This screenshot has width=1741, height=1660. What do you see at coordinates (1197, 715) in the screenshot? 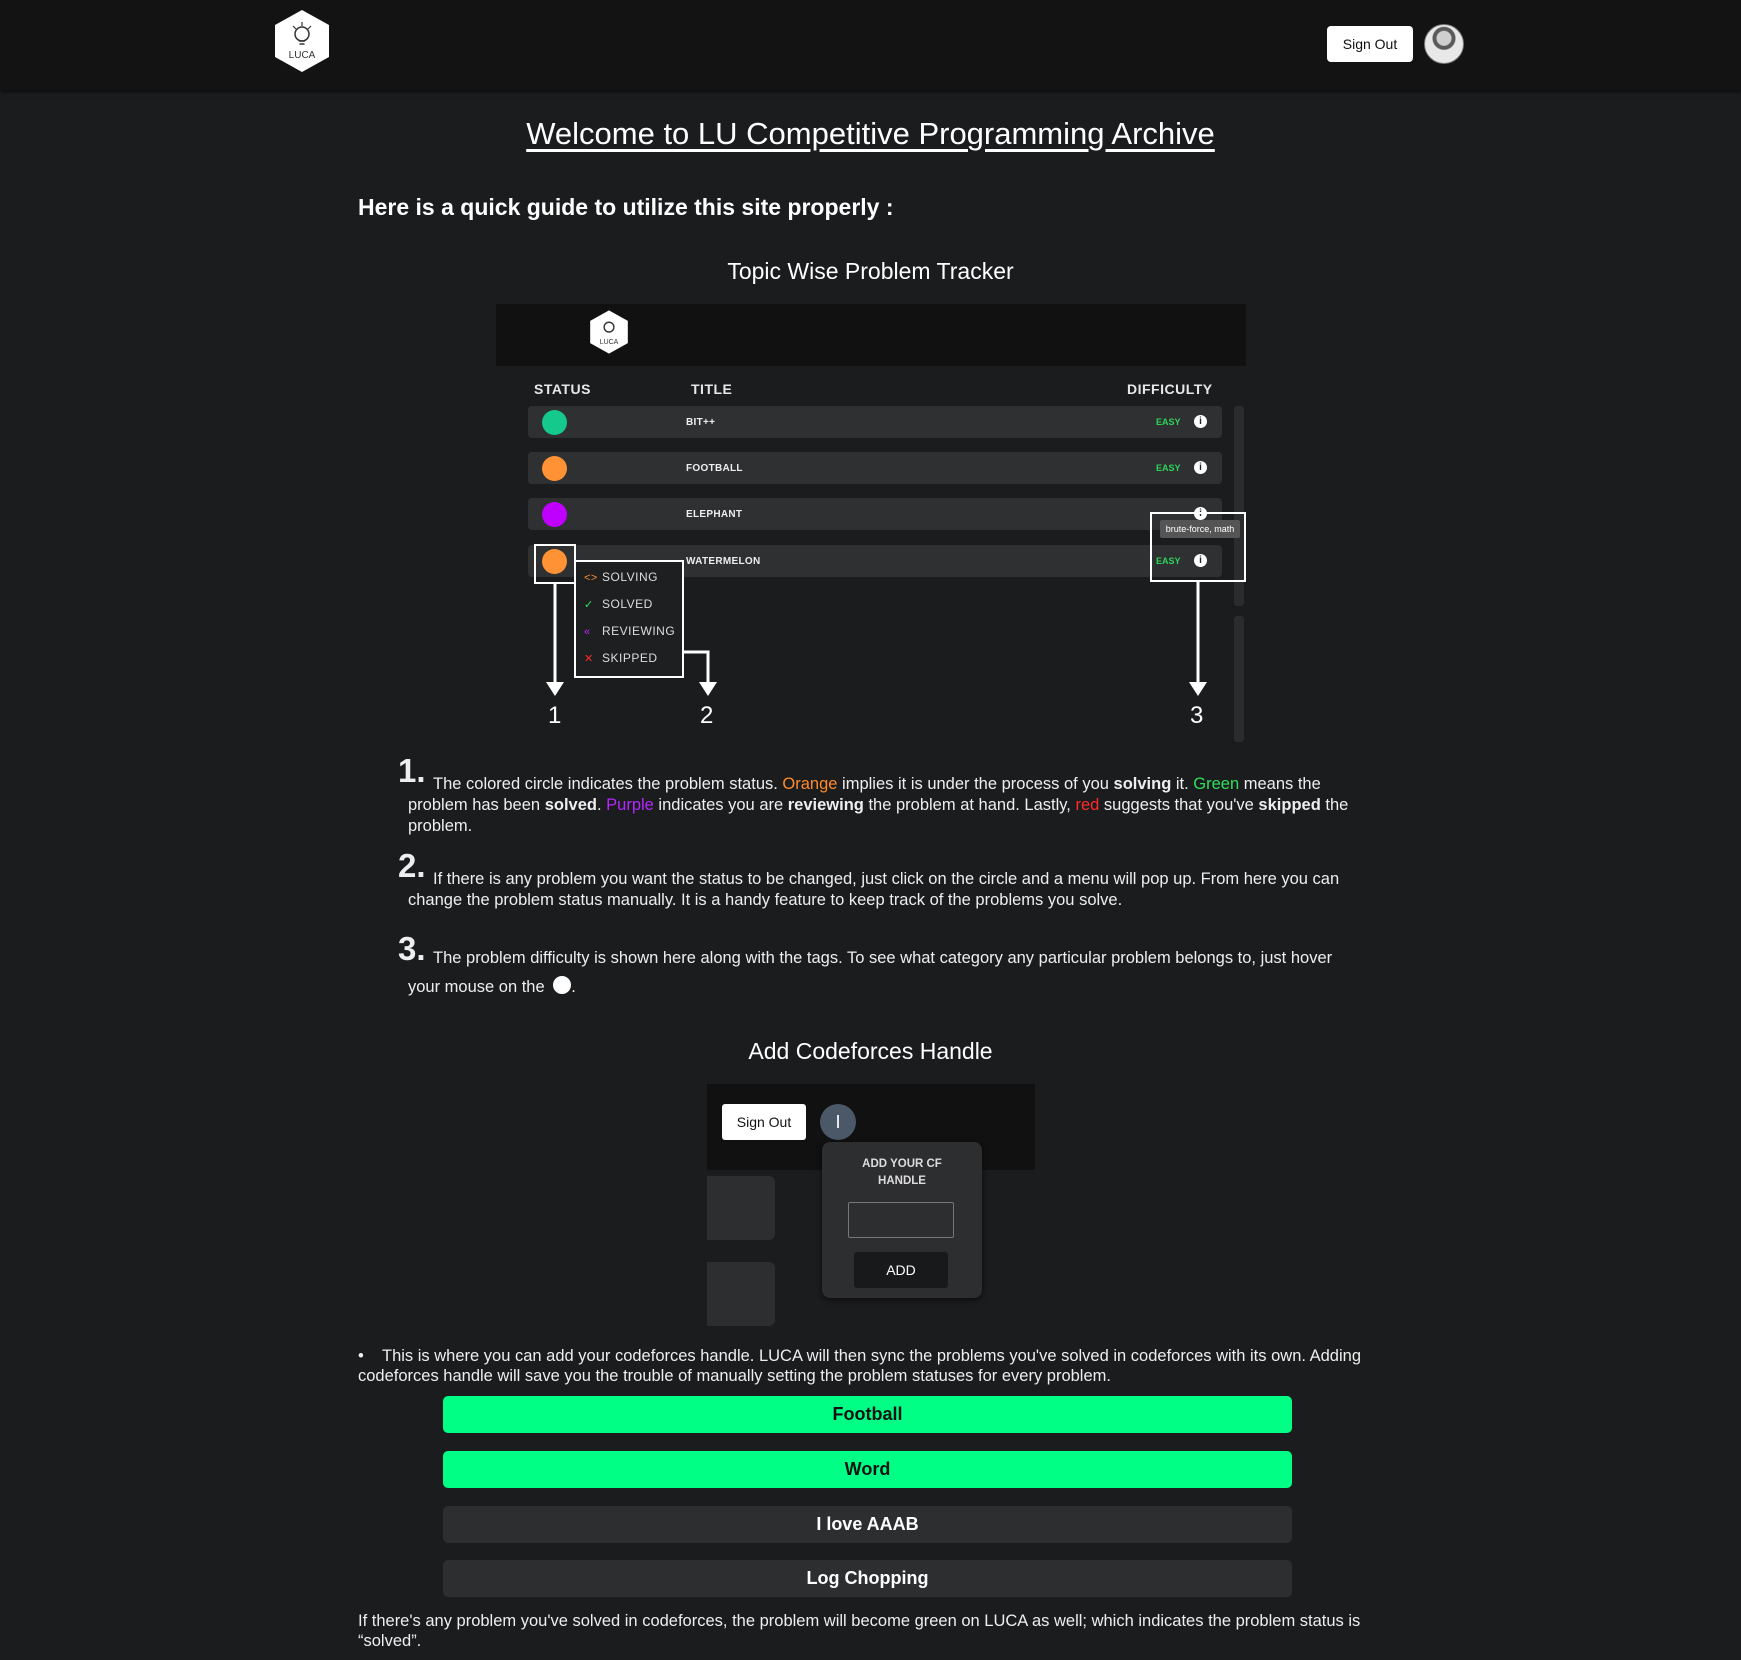
I see `callout-number-3: 3` at bounding box center [1197, 715].